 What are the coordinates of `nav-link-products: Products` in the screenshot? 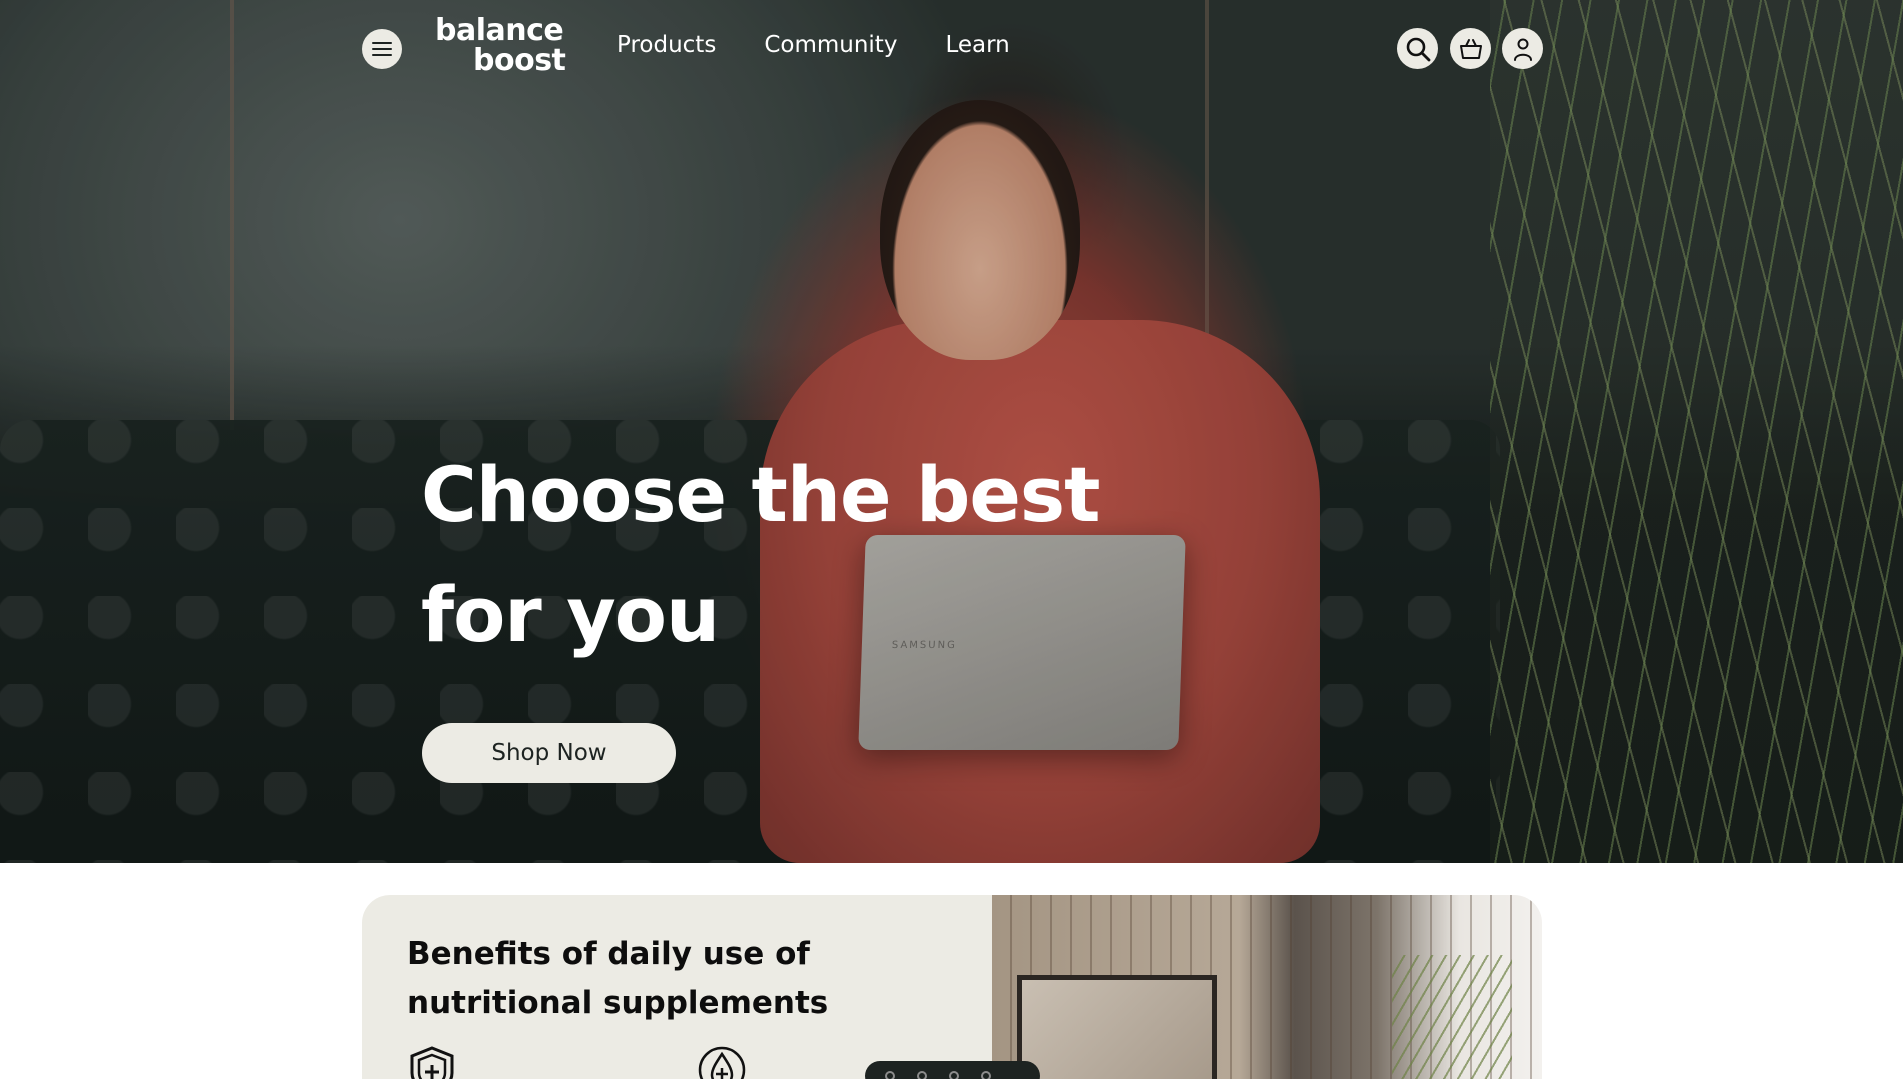 It's located at (666, 45).